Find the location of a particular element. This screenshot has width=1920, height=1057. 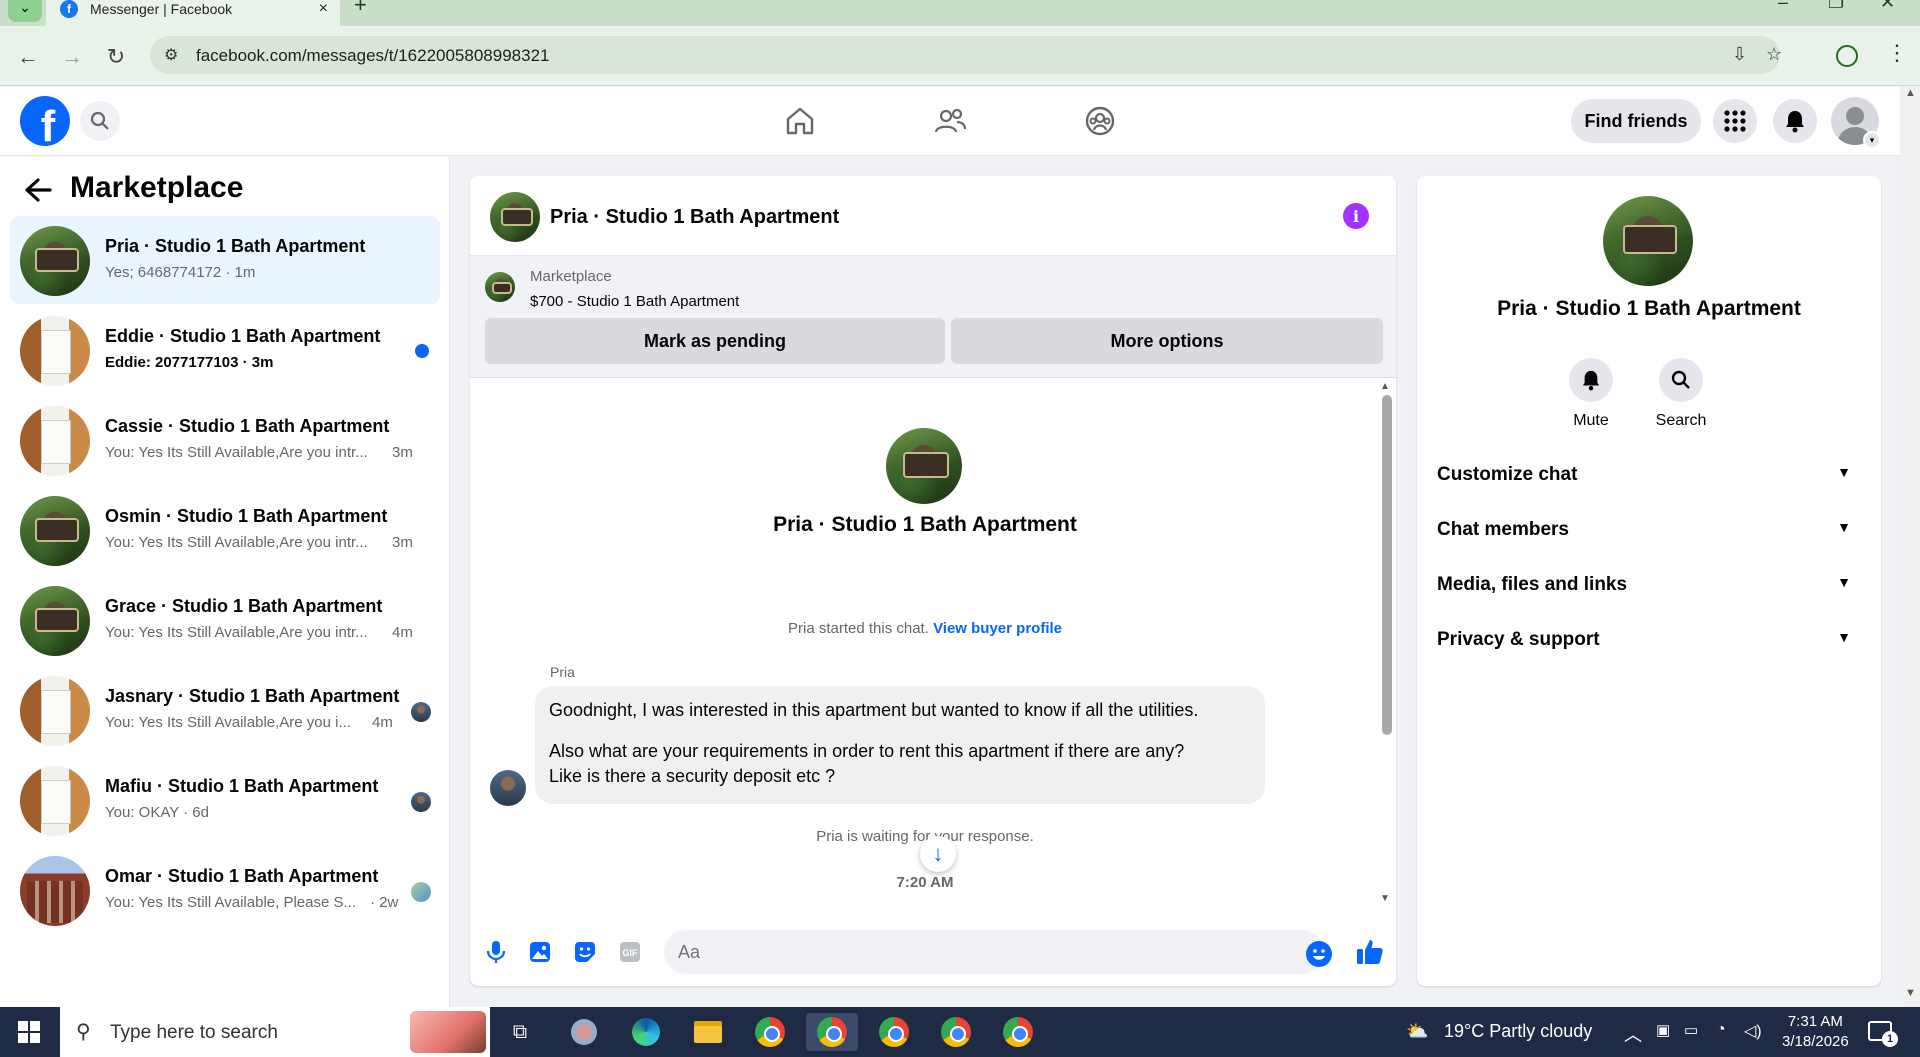

taskbar-search-placeholder: Type here to search is located at coordinates (194, 1032).